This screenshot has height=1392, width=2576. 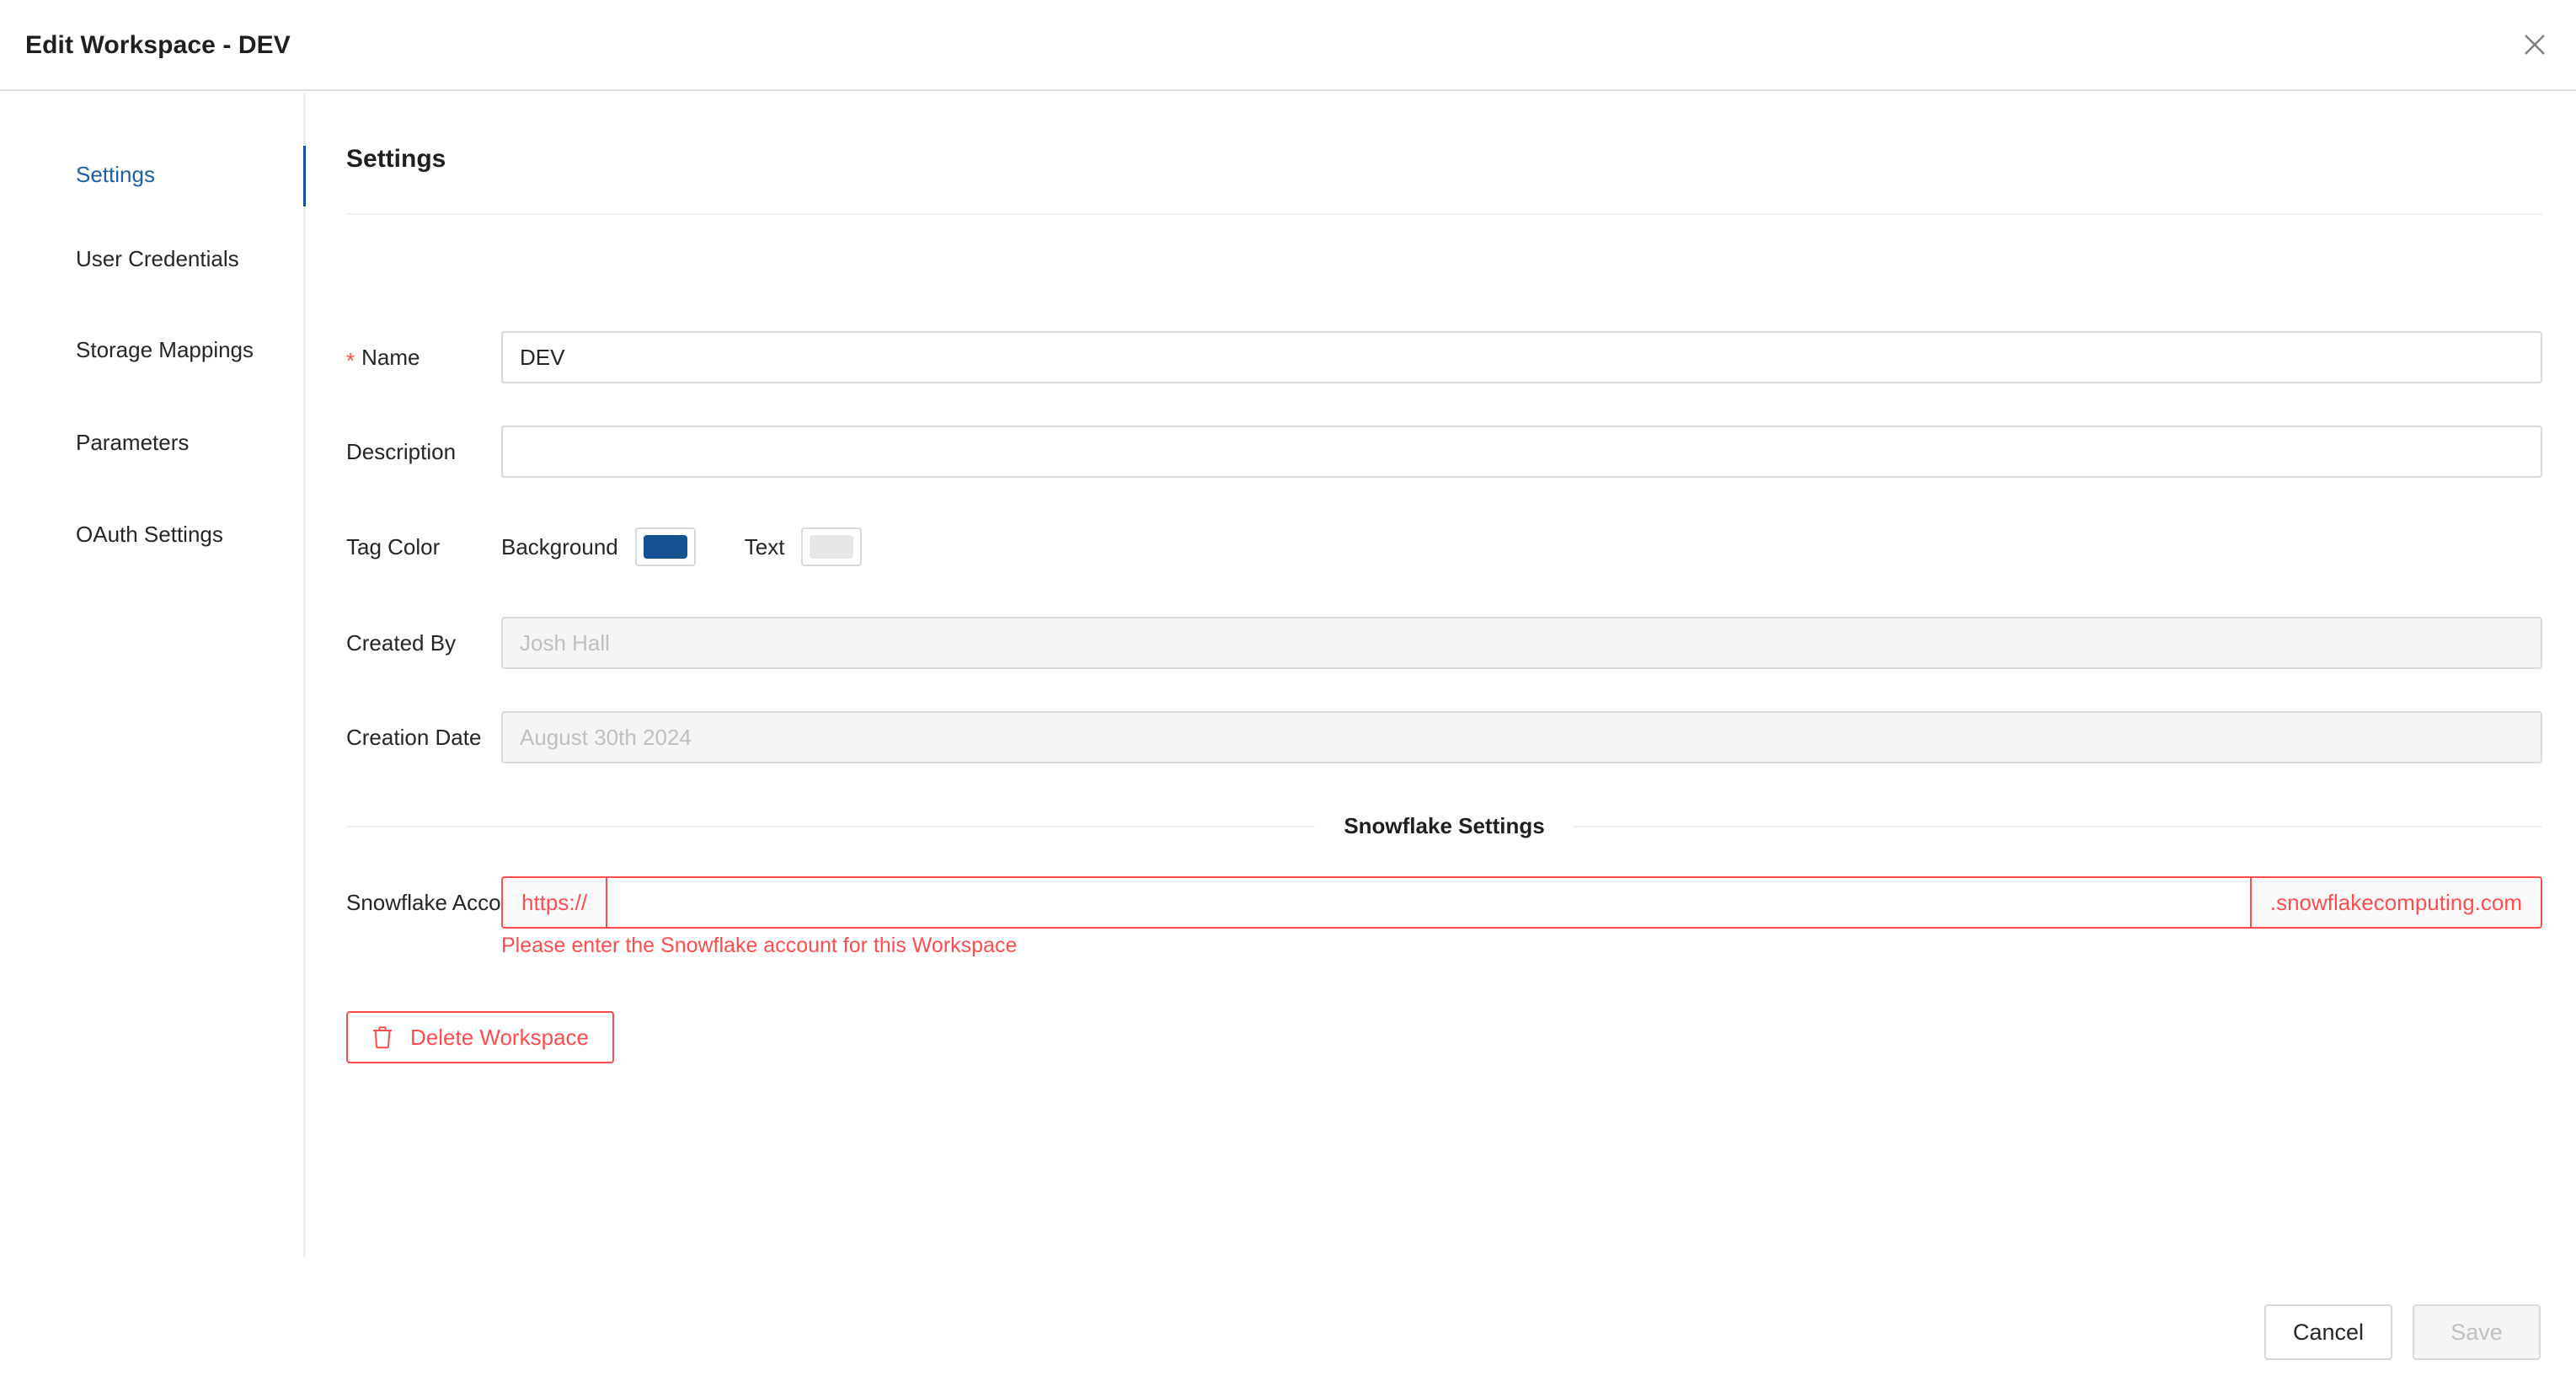 What do you see at coordinates (764, 546) in the screenshot?
I see `text-color-label: Text` at bounding box center [764, 546].